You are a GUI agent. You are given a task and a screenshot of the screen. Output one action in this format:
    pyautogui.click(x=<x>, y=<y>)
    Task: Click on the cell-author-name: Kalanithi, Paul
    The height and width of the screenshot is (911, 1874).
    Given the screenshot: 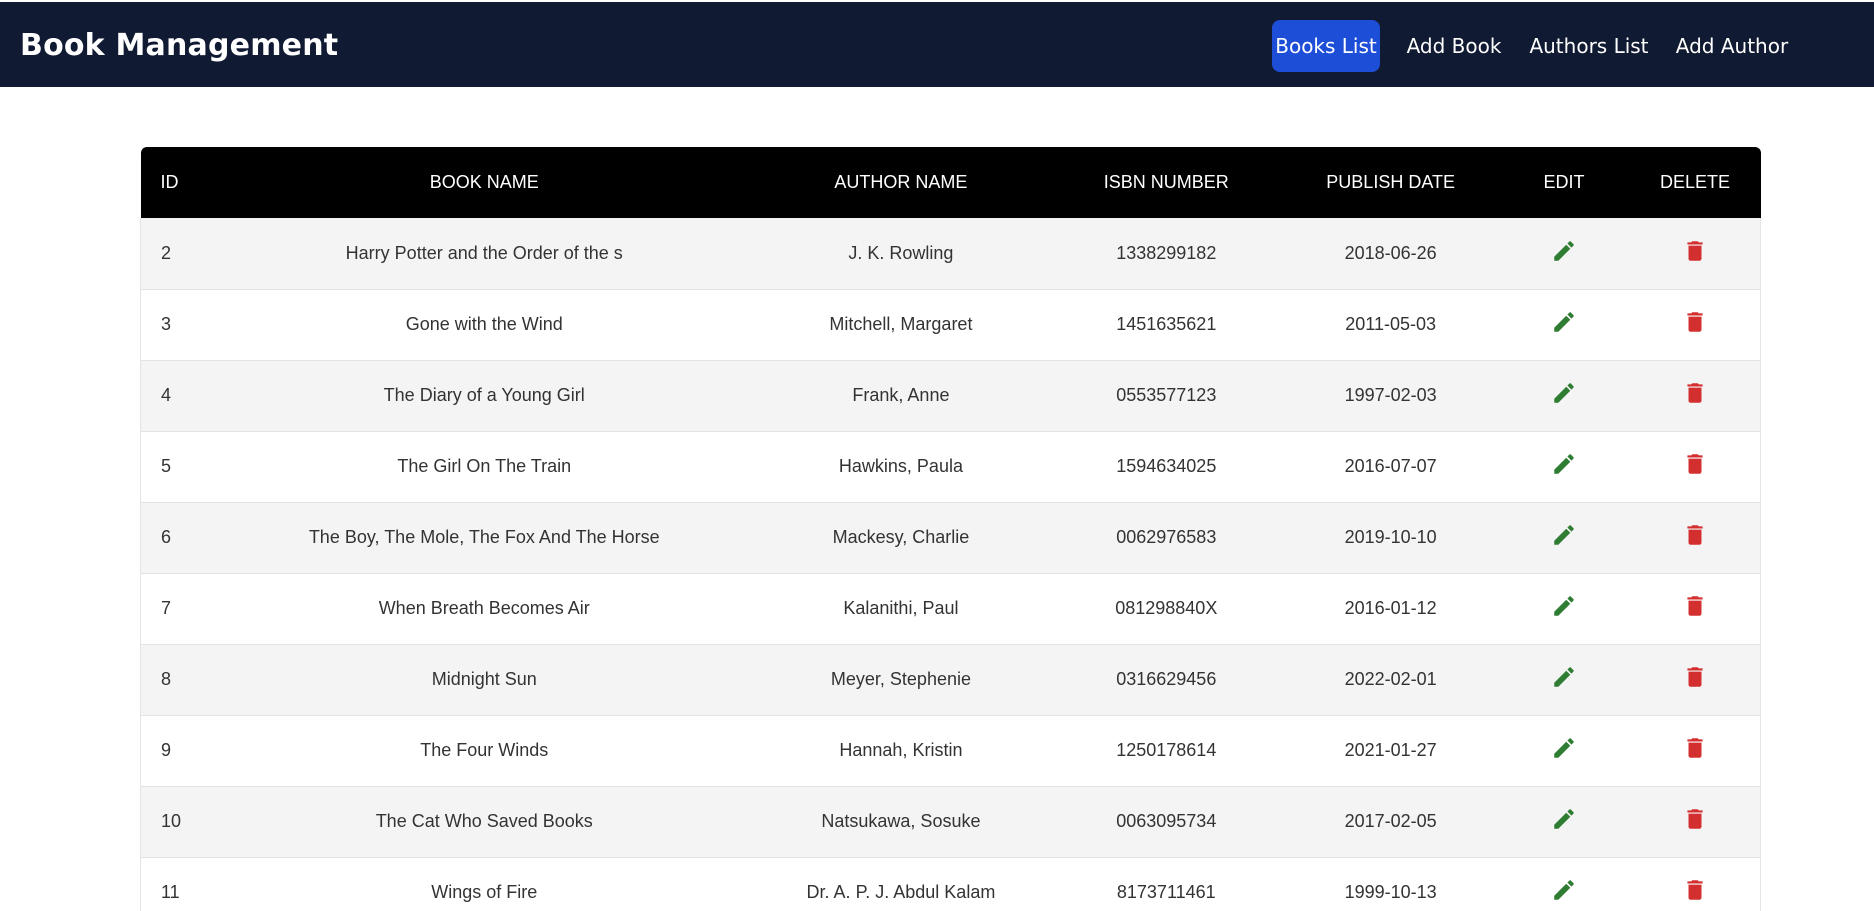 What is the action you would take?
    pyautogui.click(x=901, y=609)
    